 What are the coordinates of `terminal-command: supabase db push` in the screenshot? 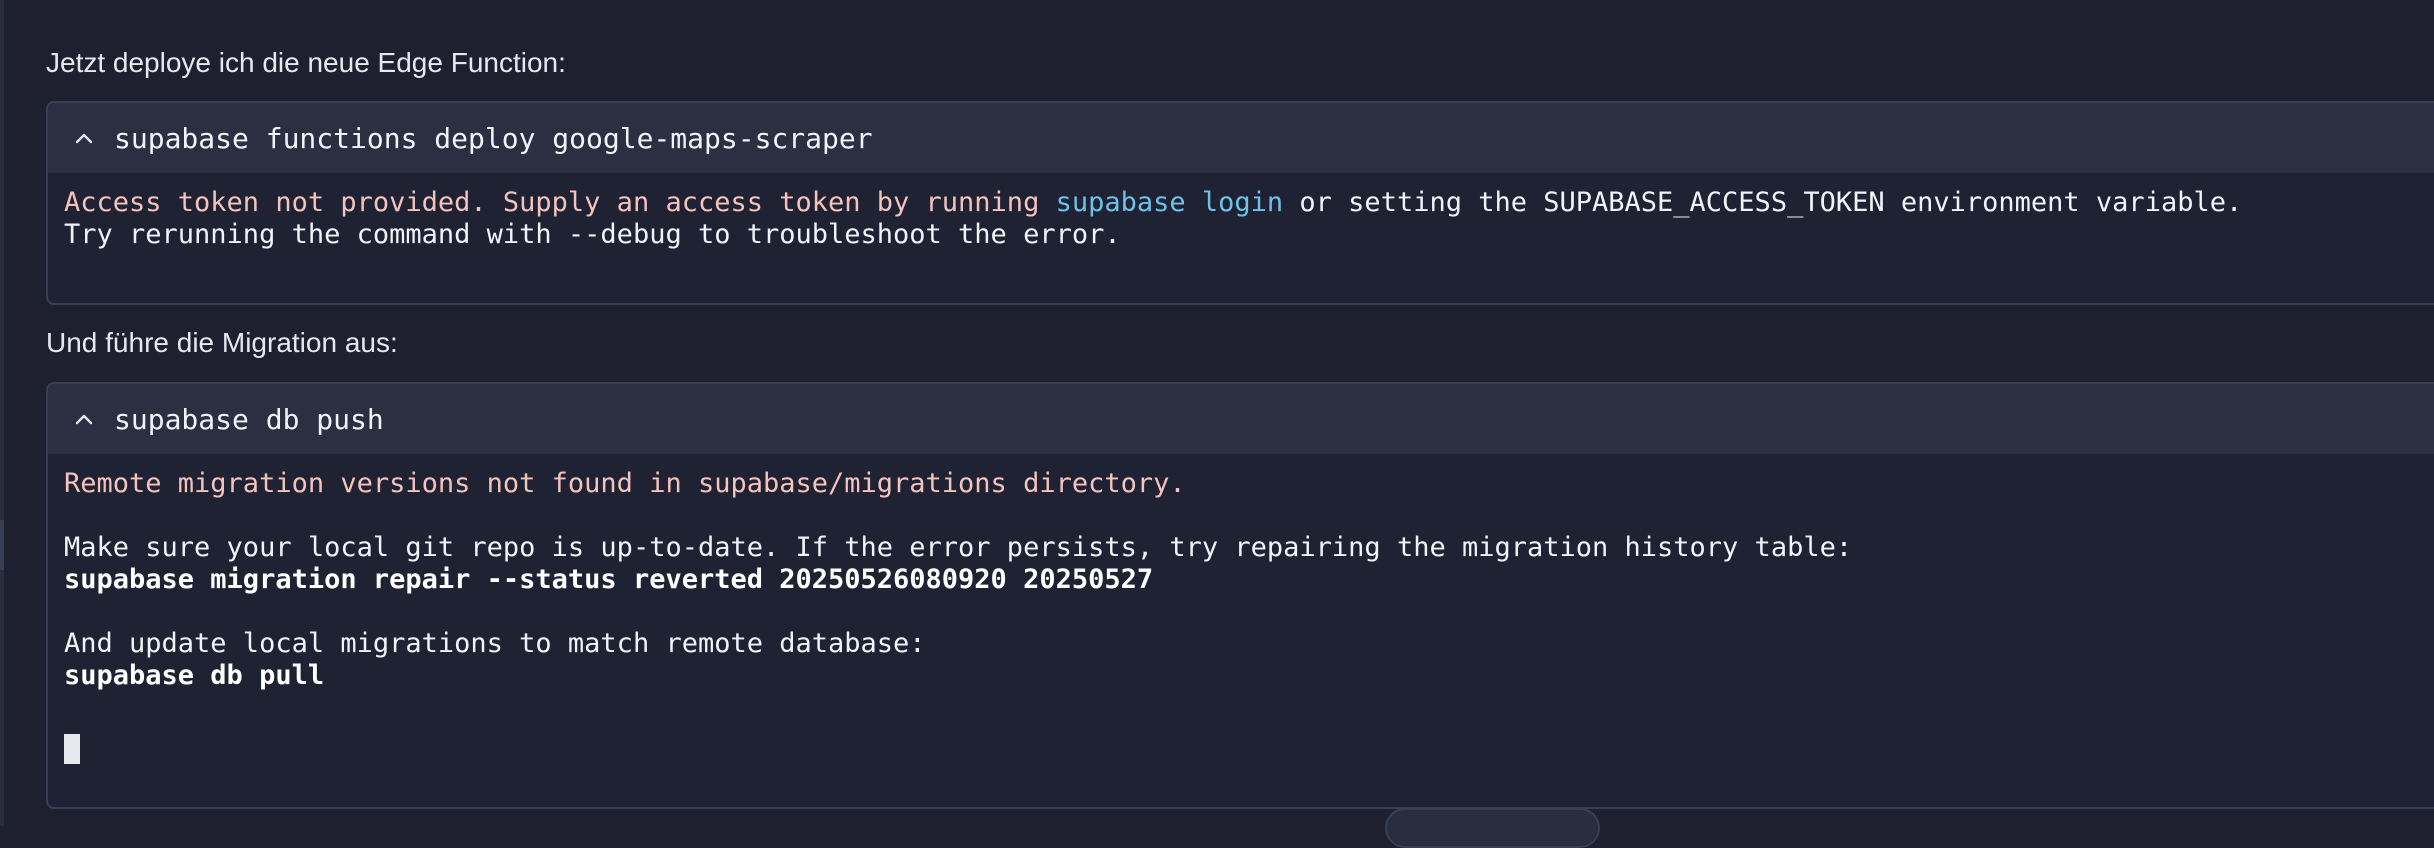 It's located at (249, 419).